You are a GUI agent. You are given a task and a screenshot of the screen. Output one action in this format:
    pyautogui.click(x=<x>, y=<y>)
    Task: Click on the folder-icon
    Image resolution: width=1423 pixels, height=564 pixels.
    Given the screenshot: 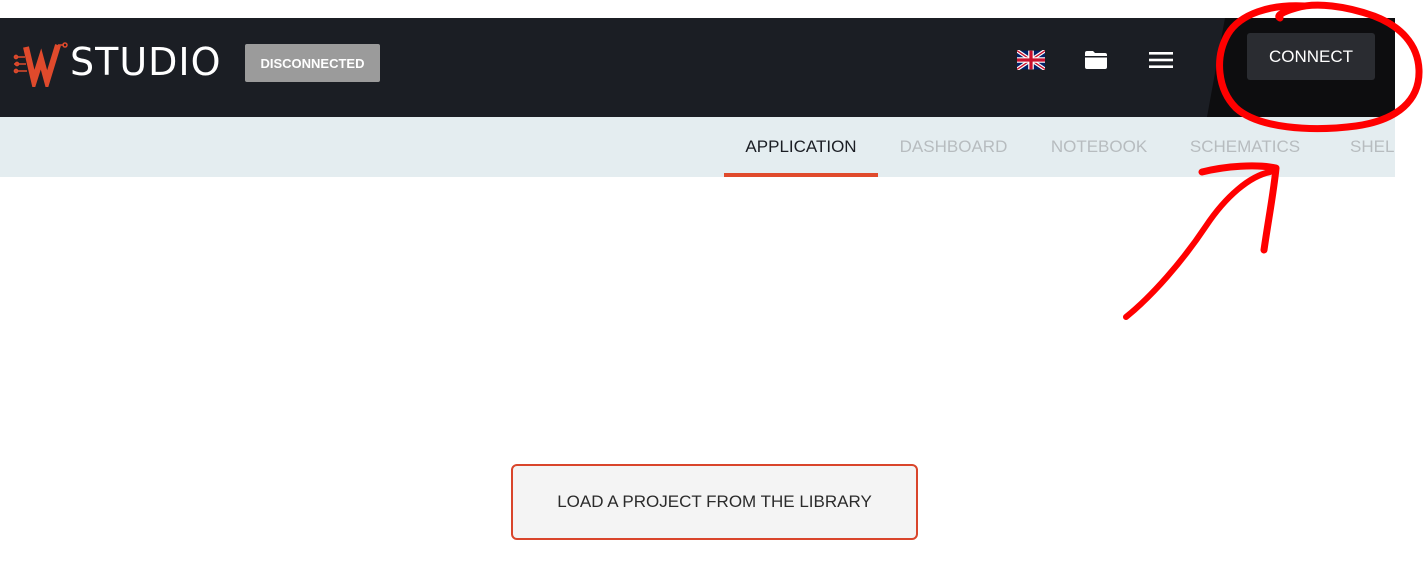 What is the action you would take?
    pyautogui.click(x=1096, y=60)
    